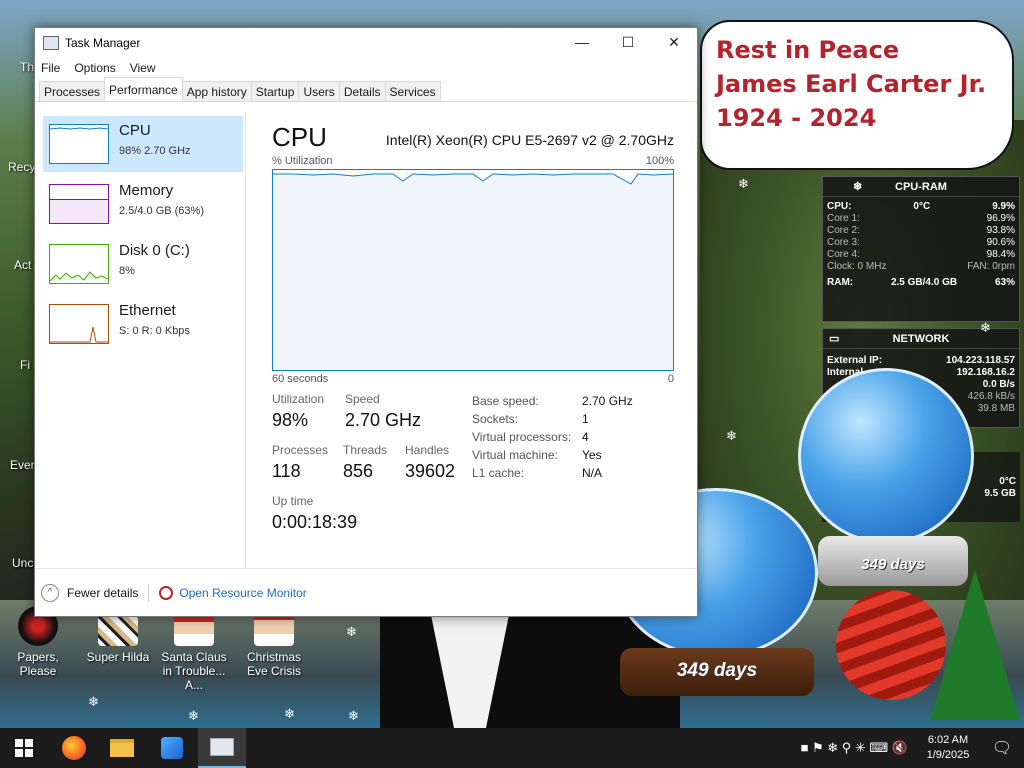 Image resolution: width=1024 pixels, height=768 pixels. Describe the element at coordinates (365, 462) in the screenshot. I see `stat-threads: Threads 856` at that location.